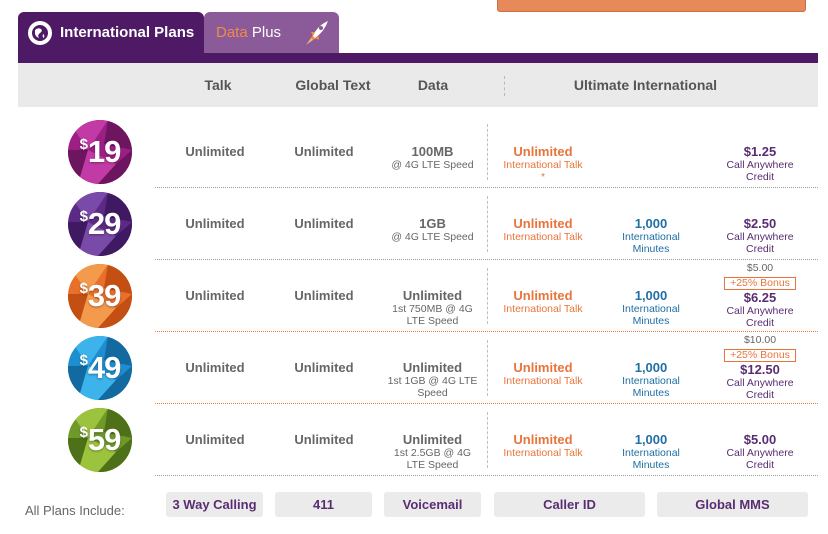 The width and height of the screenshot is (828, 534). What do you see at coordinates (333, 85) in the screenshot?
I see `header-global-text: Global Text` at bounding box center [333, 85].